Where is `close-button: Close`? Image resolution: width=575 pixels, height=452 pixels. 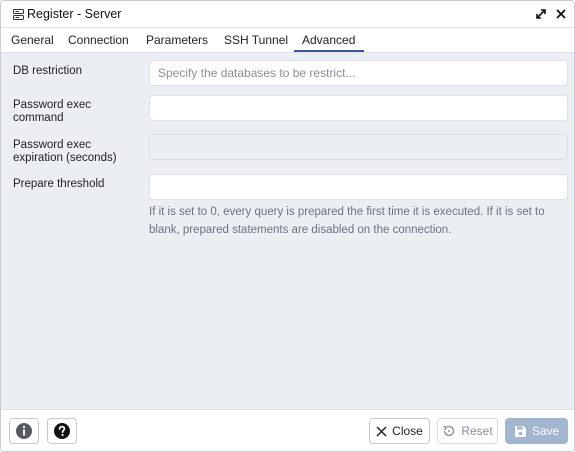 close-button: Close is located at coordinates (399, 431).